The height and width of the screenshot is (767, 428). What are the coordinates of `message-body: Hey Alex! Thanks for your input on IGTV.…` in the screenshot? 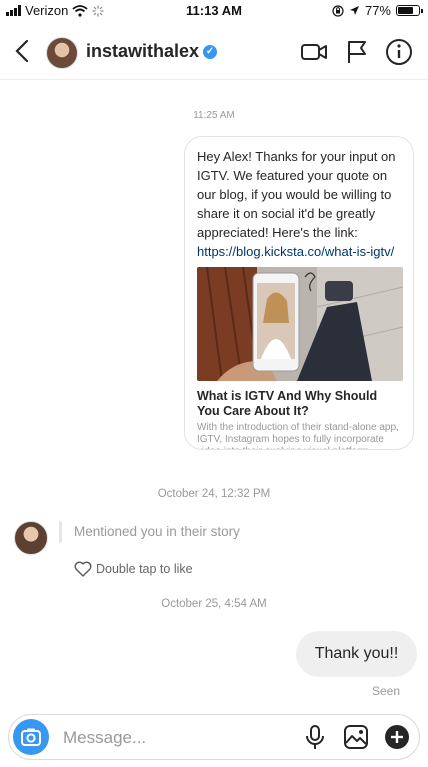 It's located at (296, 194).